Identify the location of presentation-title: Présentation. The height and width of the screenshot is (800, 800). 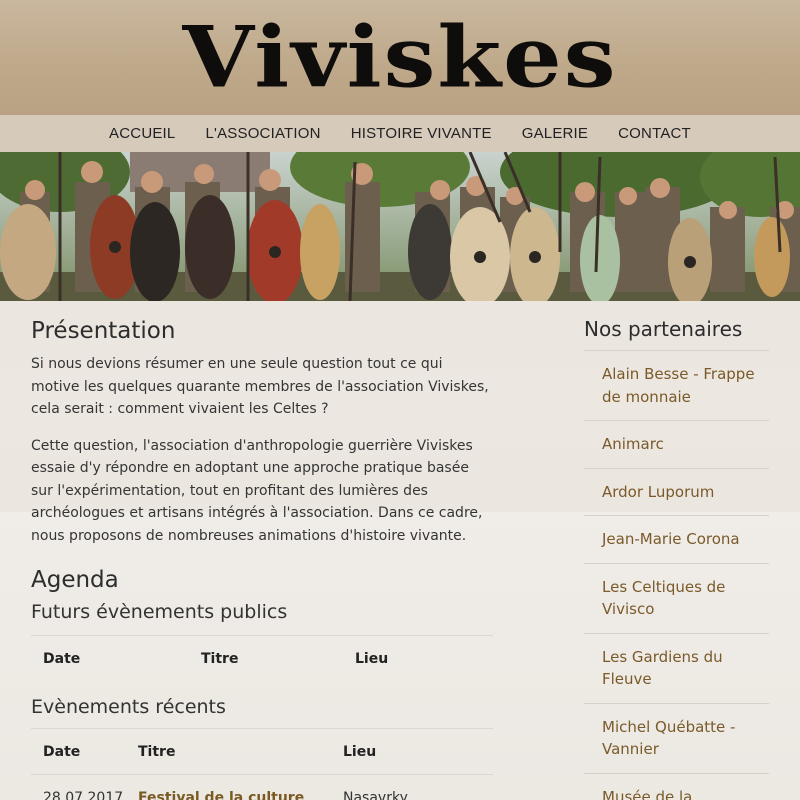
(103, 331).